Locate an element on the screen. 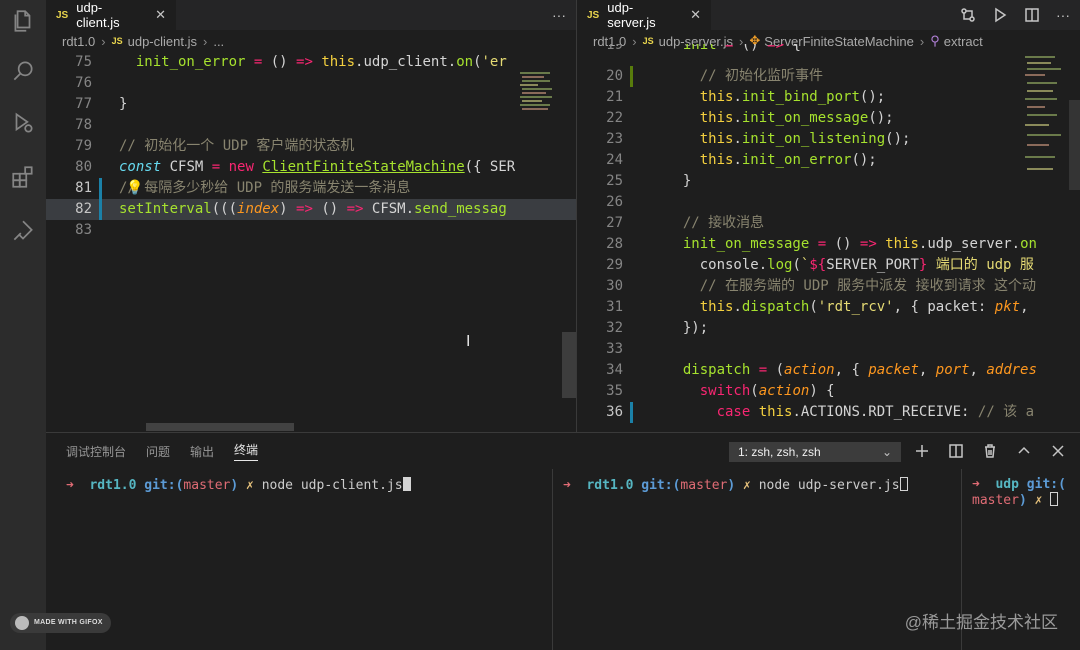 This screenshot has width=1080, height=650. terminal-prompt: ➜ udp git:( master) ✗ is located at coordinates (1019, 492).